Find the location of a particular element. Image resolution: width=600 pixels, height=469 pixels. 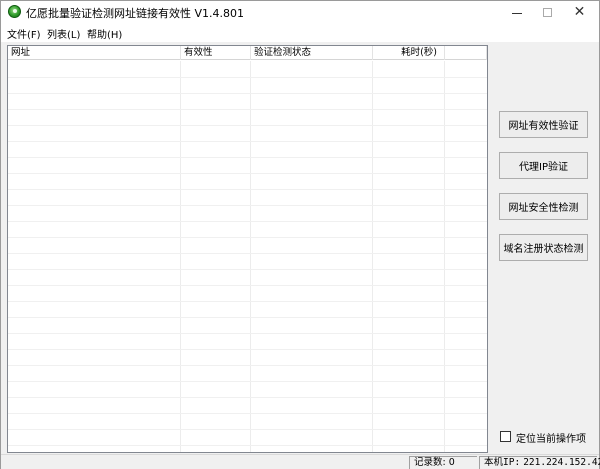

menu-file: 文件(F) is located at coordinates (24, 33).